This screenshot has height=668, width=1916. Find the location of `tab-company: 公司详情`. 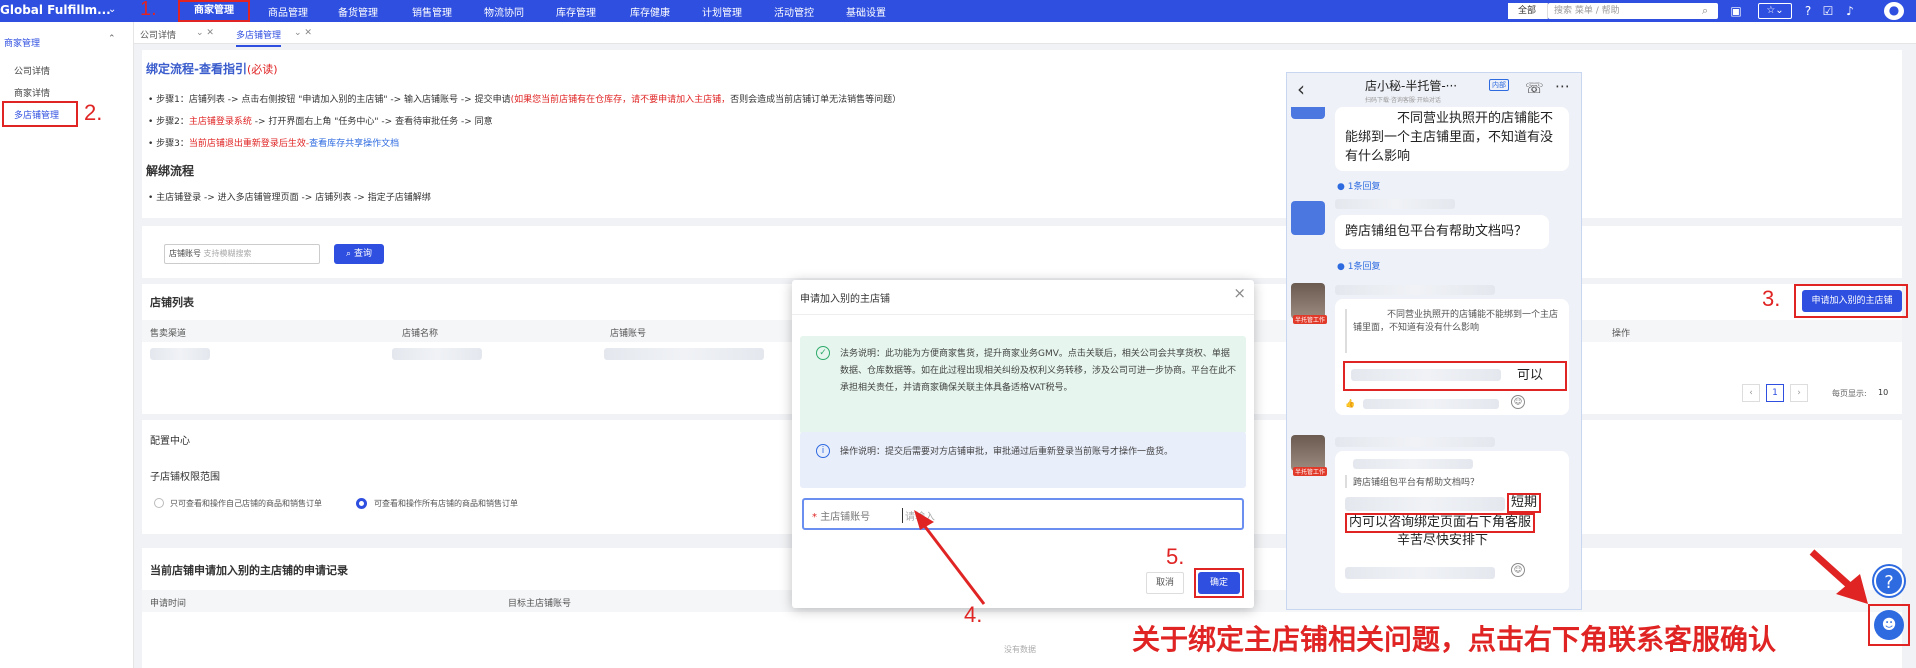

tab-company: 公司详情 is located at coordinates (158, 34).